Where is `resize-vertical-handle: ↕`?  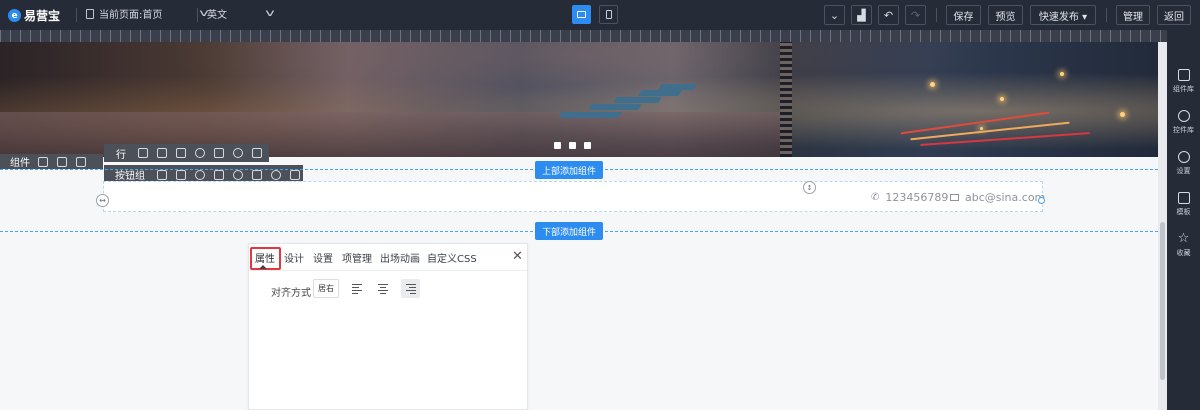
resize-vertical-handle: ↕ is located at coordinates (809, 187).